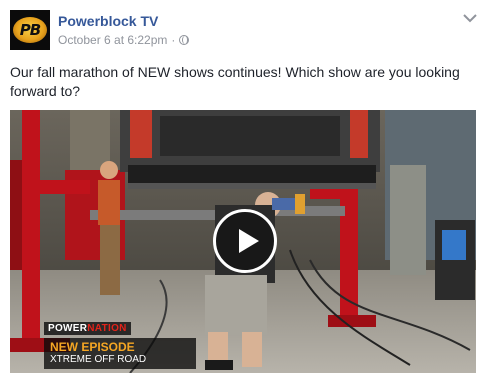 The width and height of the screenshot is (486, 380). I want to click on play-button, so click(245, 241).